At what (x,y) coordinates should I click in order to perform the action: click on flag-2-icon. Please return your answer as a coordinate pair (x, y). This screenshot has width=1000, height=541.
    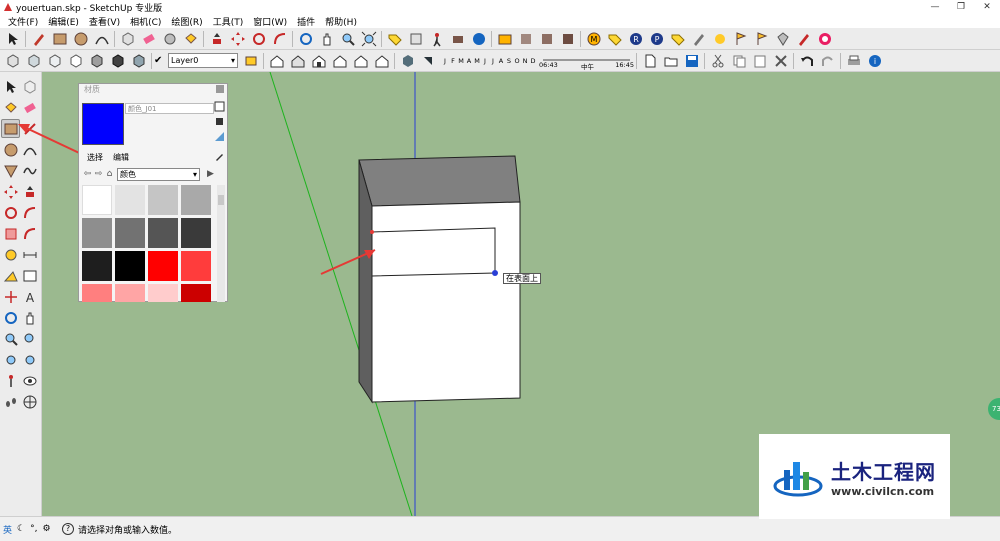
    Looking at the image, I should click on (761, 38).